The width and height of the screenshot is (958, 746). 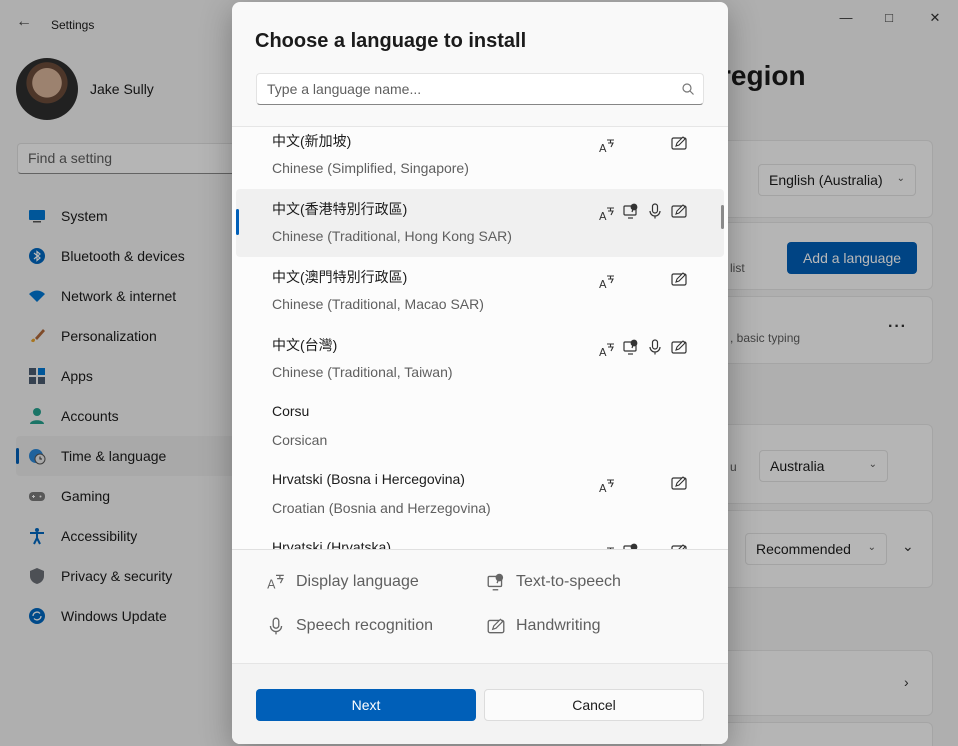 I want to click on next-button: Next, so click(x=366, y=705).